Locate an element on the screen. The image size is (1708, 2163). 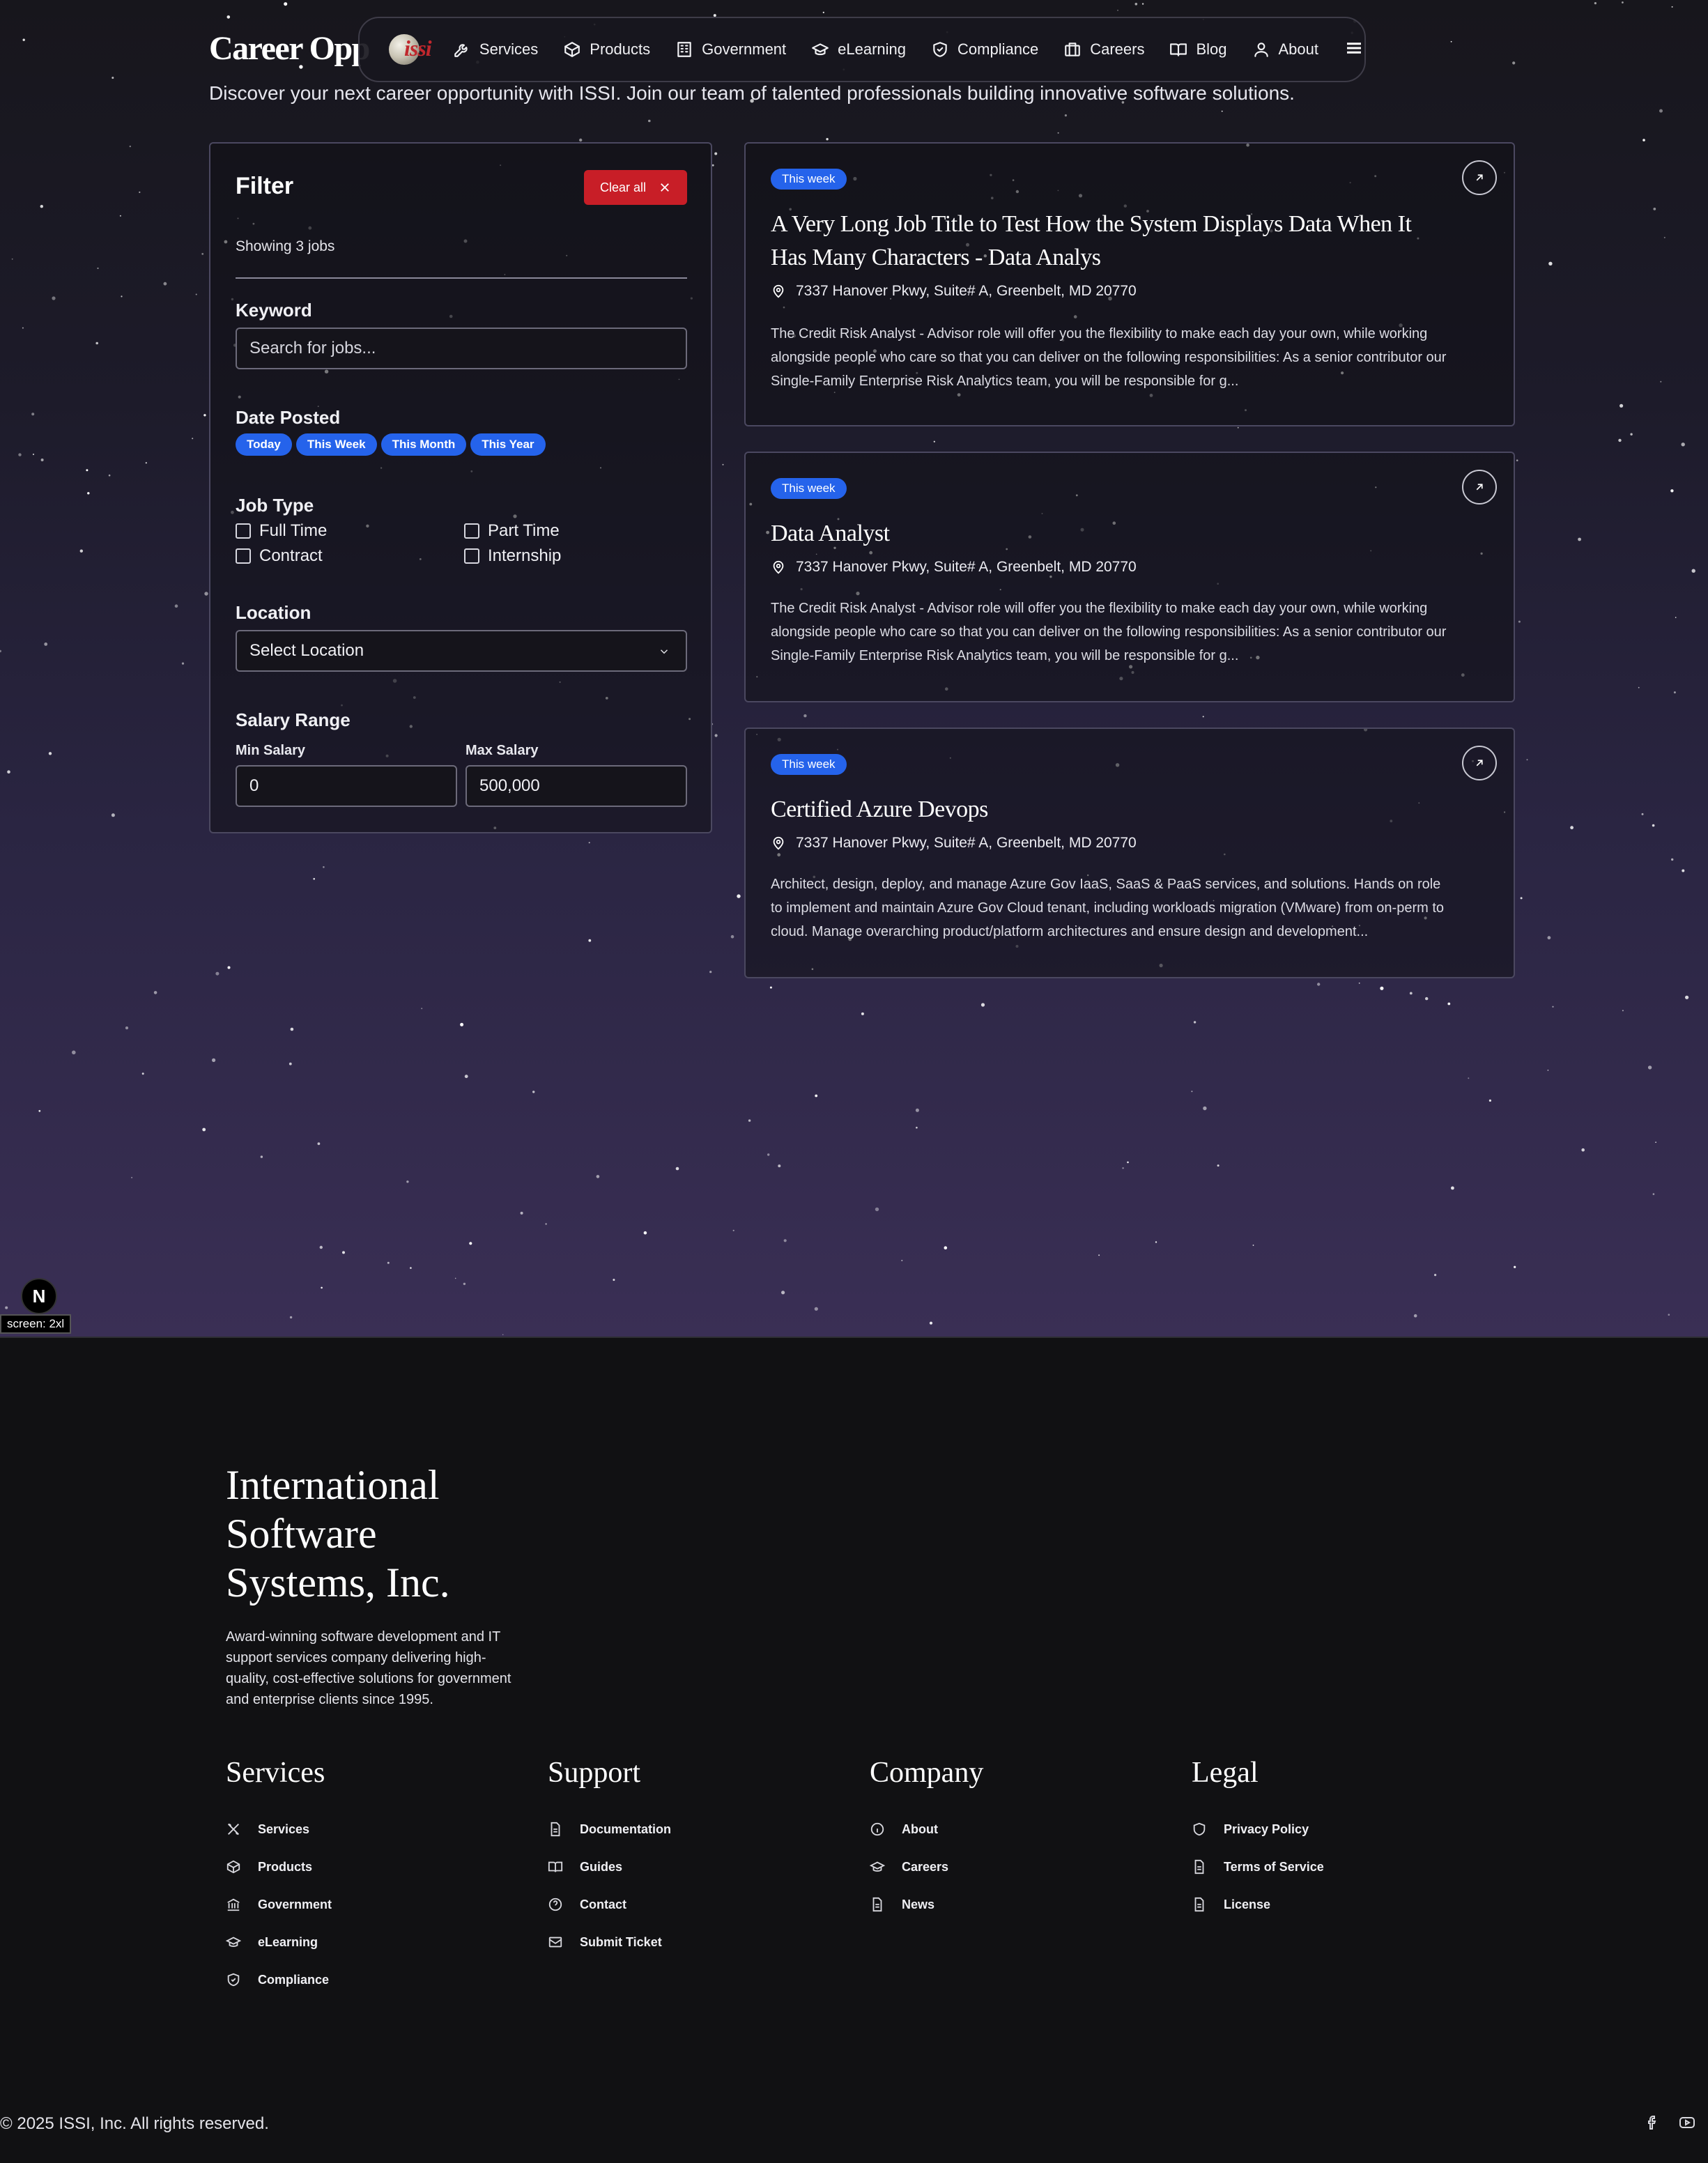
nav-elearning: eLearning is located at coordinates (859, 49).